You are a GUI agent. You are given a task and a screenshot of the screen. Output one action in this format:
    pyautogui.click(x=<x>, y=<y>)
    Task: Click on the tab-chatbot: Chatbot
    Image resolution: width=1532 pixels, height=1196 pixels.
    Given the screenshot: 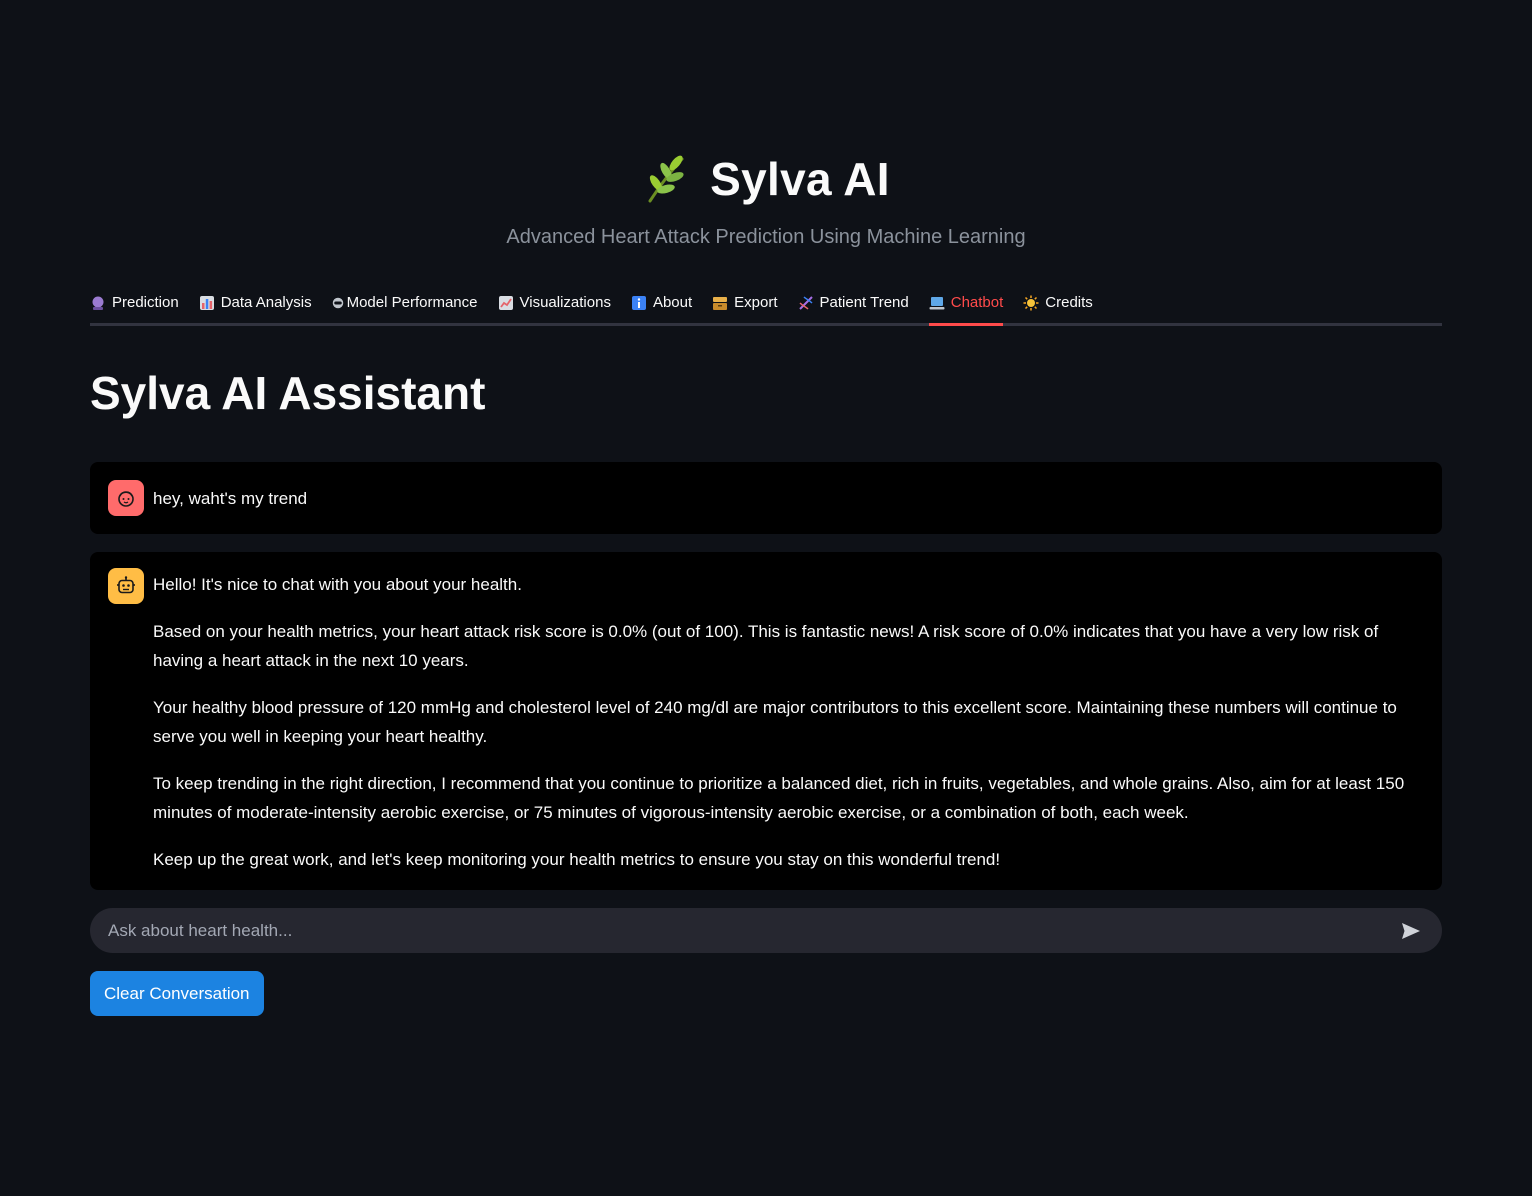 What is the action you would take?
    pyautogui.click(x=966, y=305)
    